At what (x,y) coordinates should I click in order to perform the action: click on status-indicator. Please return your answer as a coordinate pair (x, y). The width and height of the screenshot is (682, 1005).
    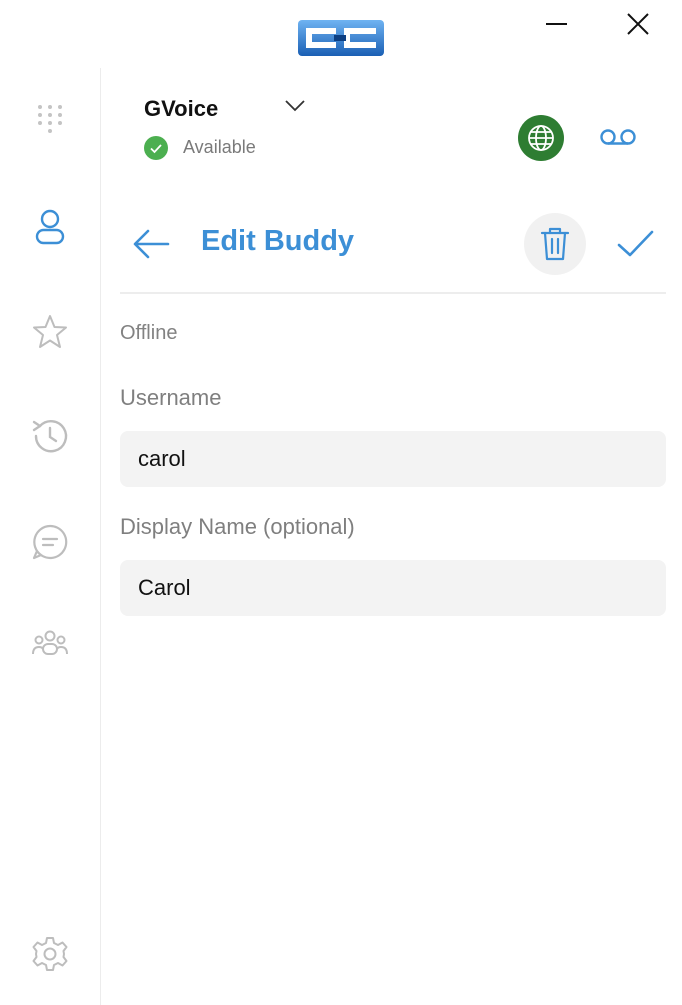
    Looking at the image, I should click on (156, 148).